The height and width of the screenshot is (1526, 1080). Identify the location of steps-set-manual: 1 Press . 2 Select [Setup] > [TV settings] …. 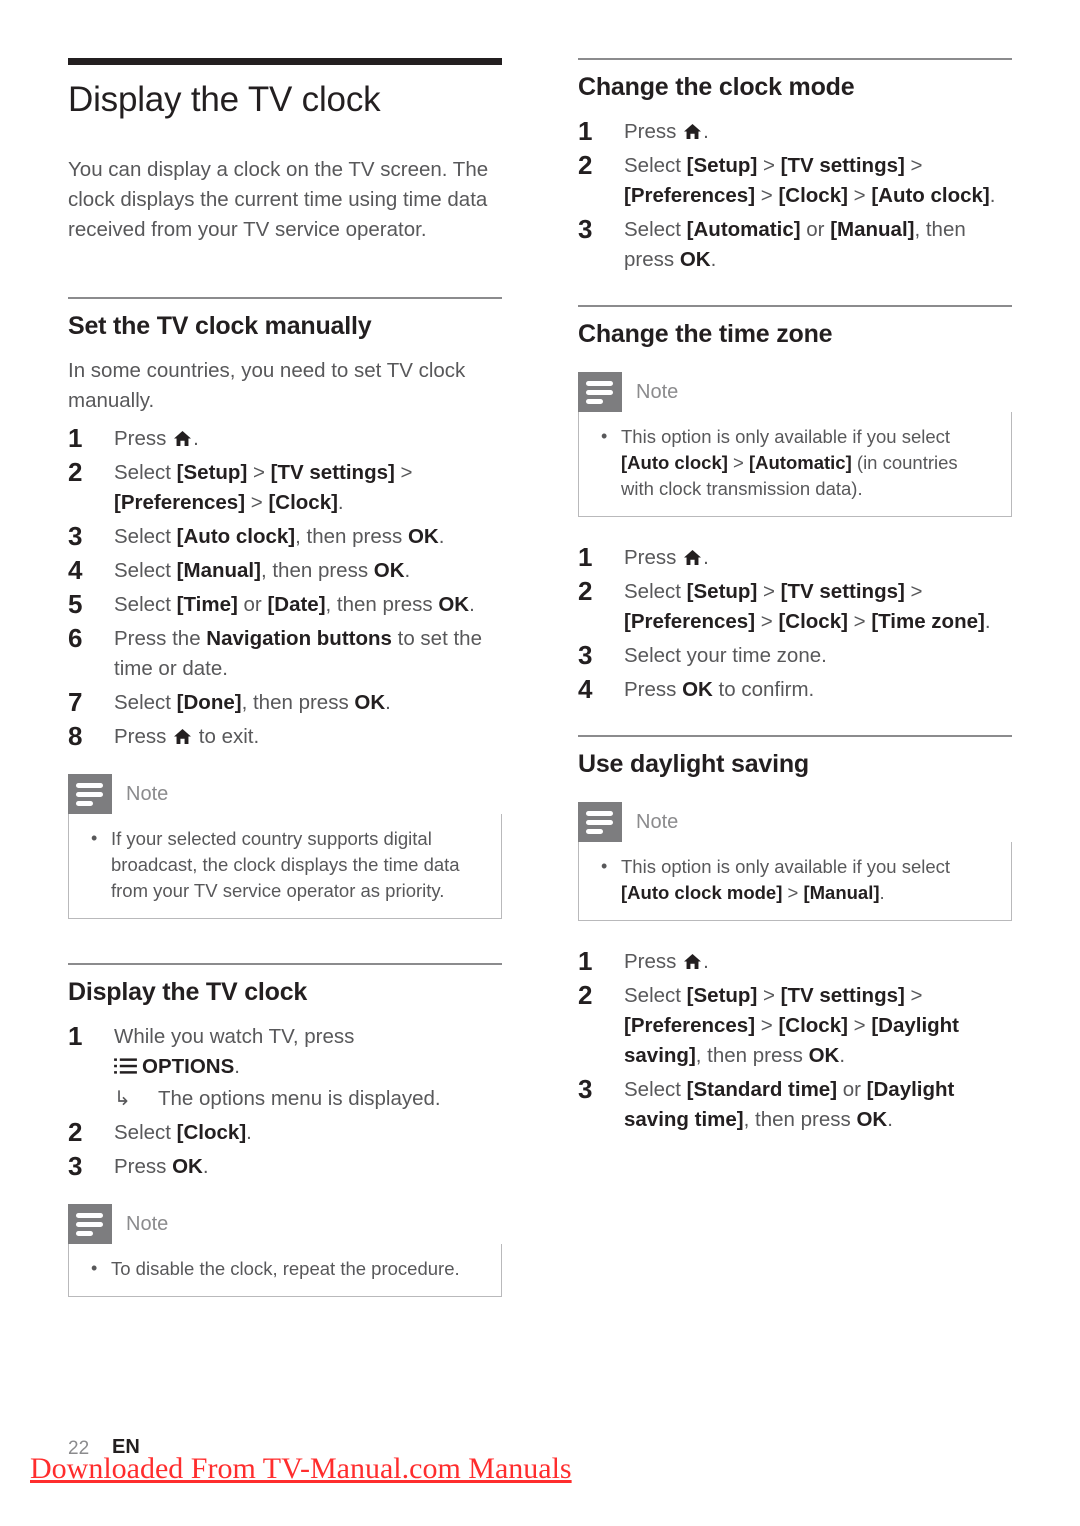
(285, 587).